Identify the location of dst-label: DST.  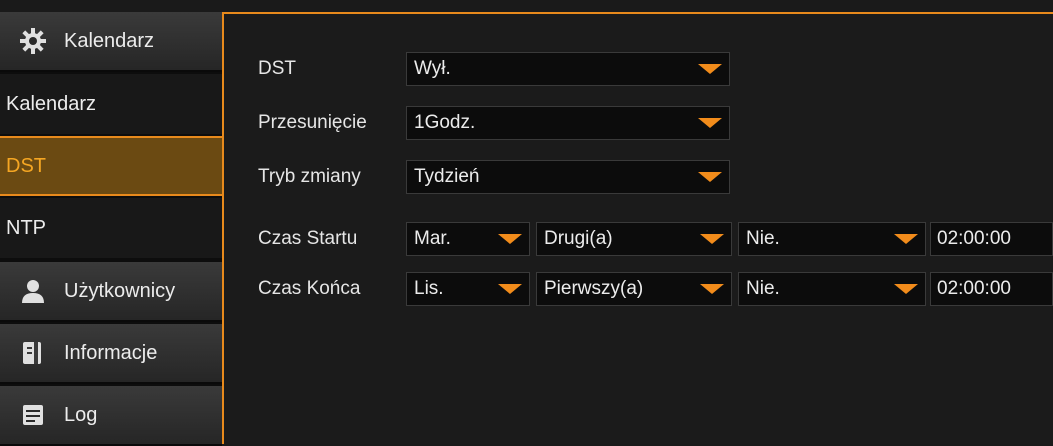
(277, 68).